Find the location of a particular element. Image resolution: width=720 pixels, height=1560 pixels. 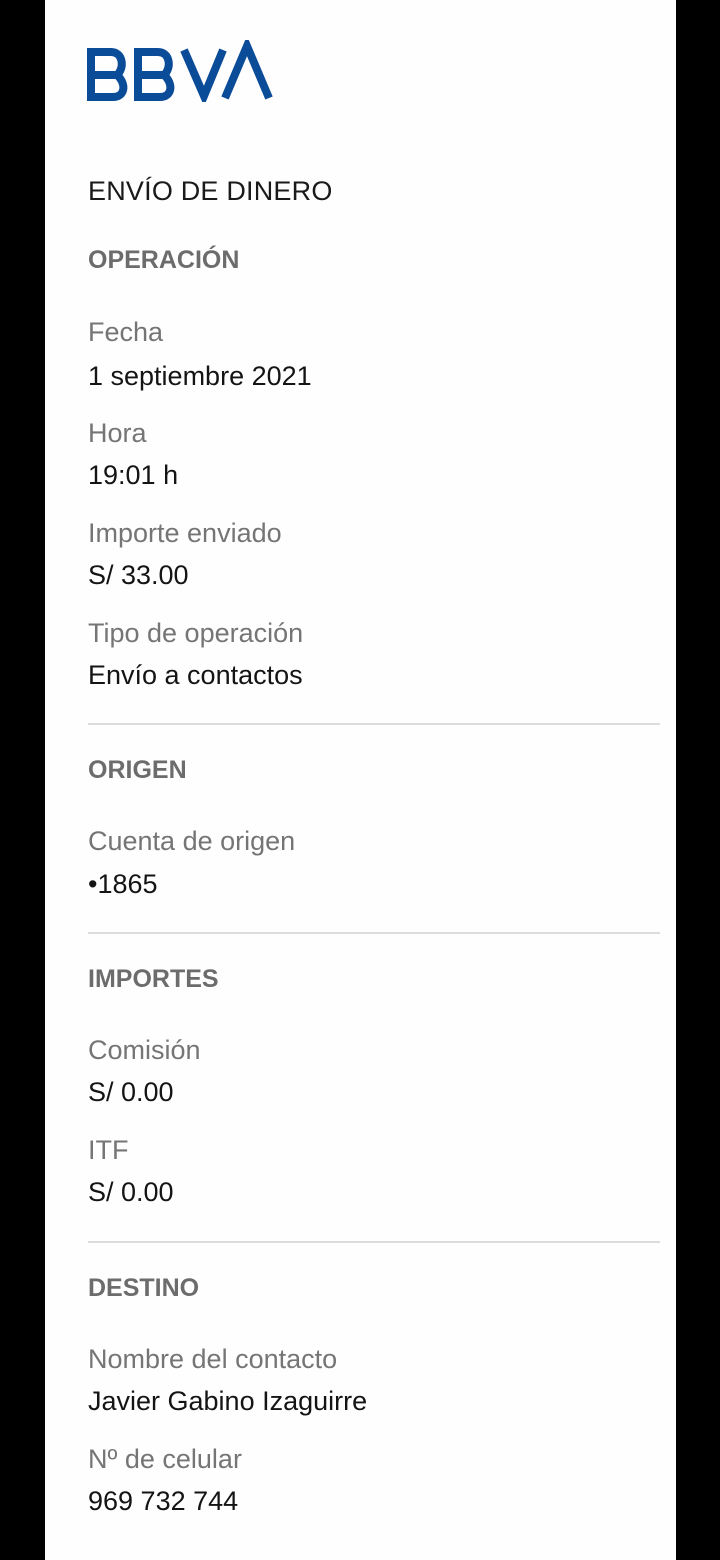

fecha-value: 1 septiembre 2021 is located at coordinates (200, 376).